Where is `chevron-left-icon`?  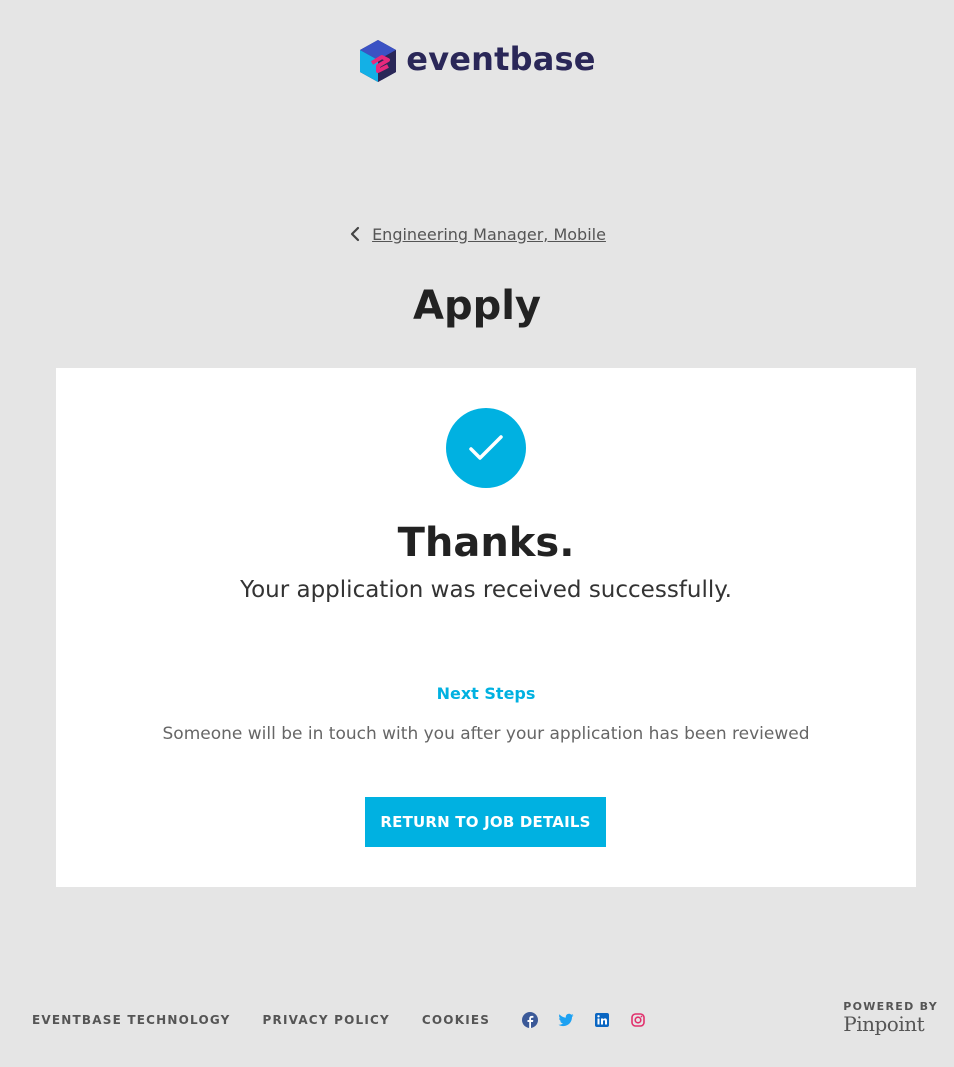
chevron-left-icon is located at coordinates (355, 234).